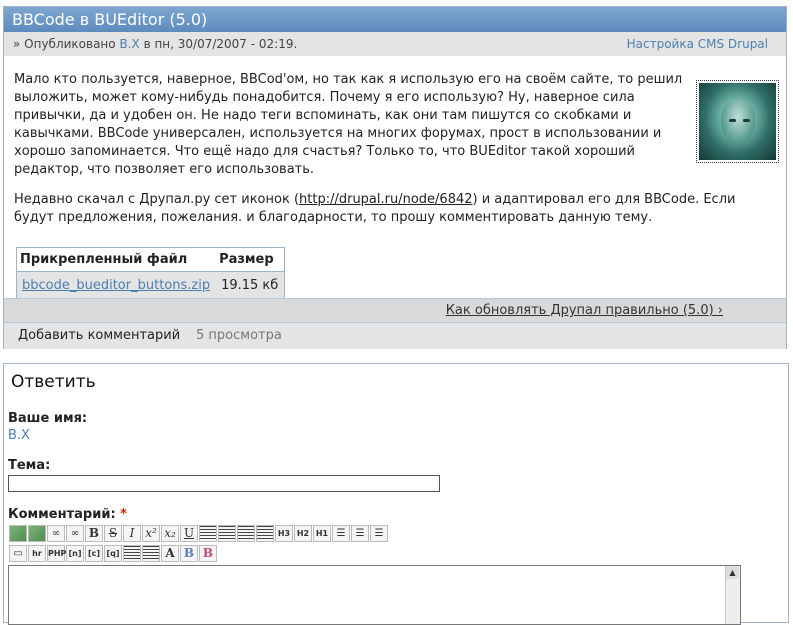 Image resolution: width=793 pixels, height=625 pixels. I want to click on noparse-icon: [n], so click(75, 553).